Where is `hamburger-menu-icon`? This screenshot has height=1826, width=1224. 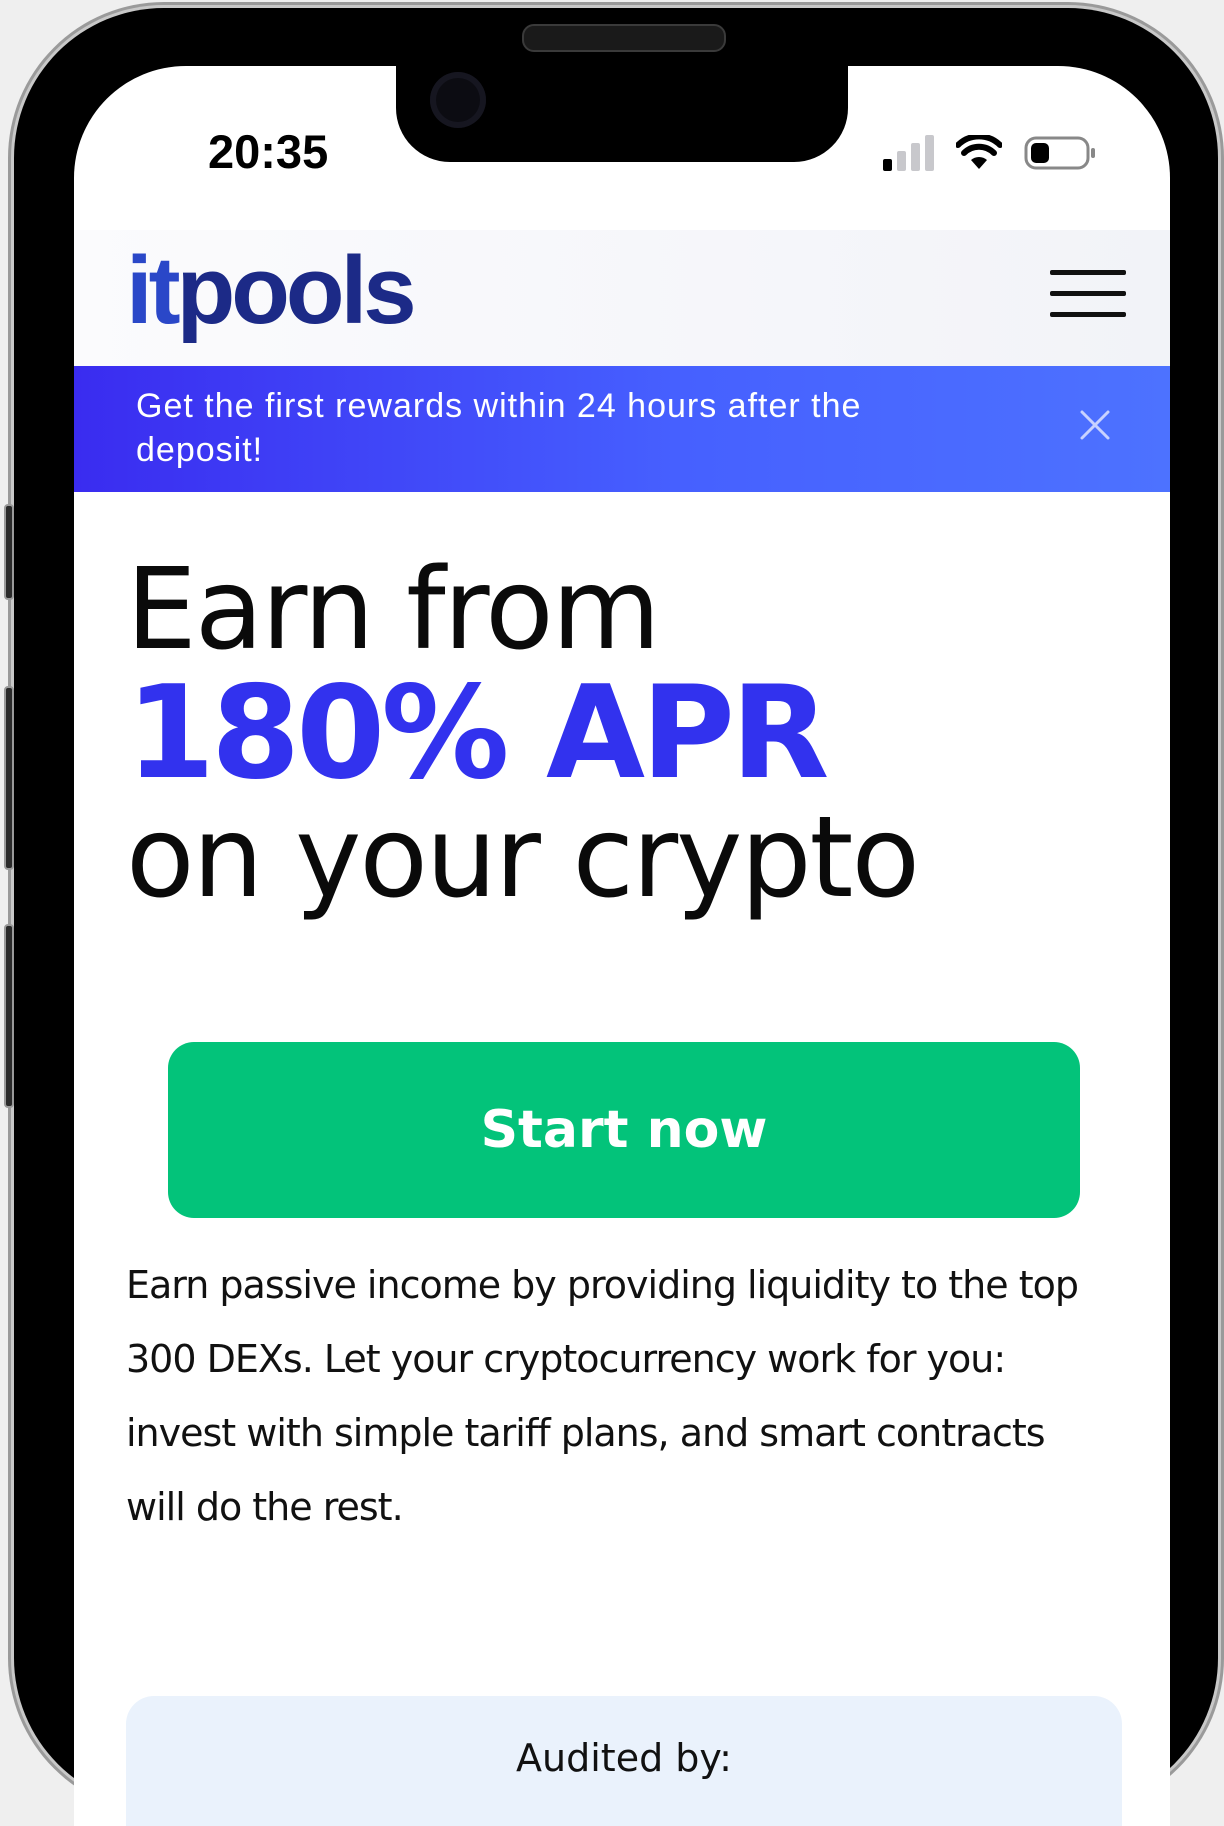
hamburger-menu-icon is located at coordinates (1088, 294).